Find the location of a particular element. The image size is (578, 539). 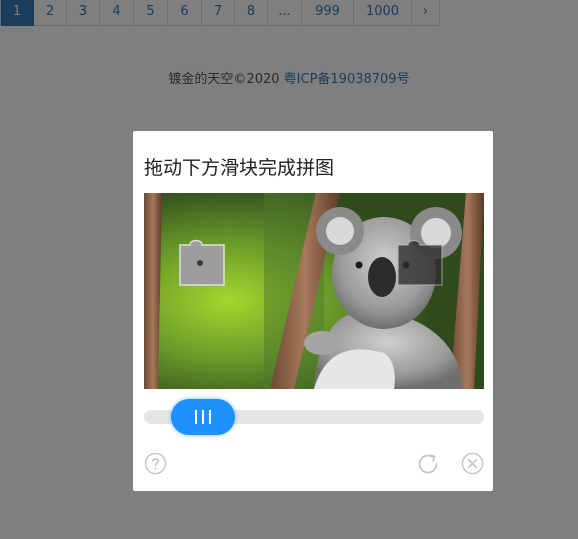

question-icon is located at coordinates (155, 463).